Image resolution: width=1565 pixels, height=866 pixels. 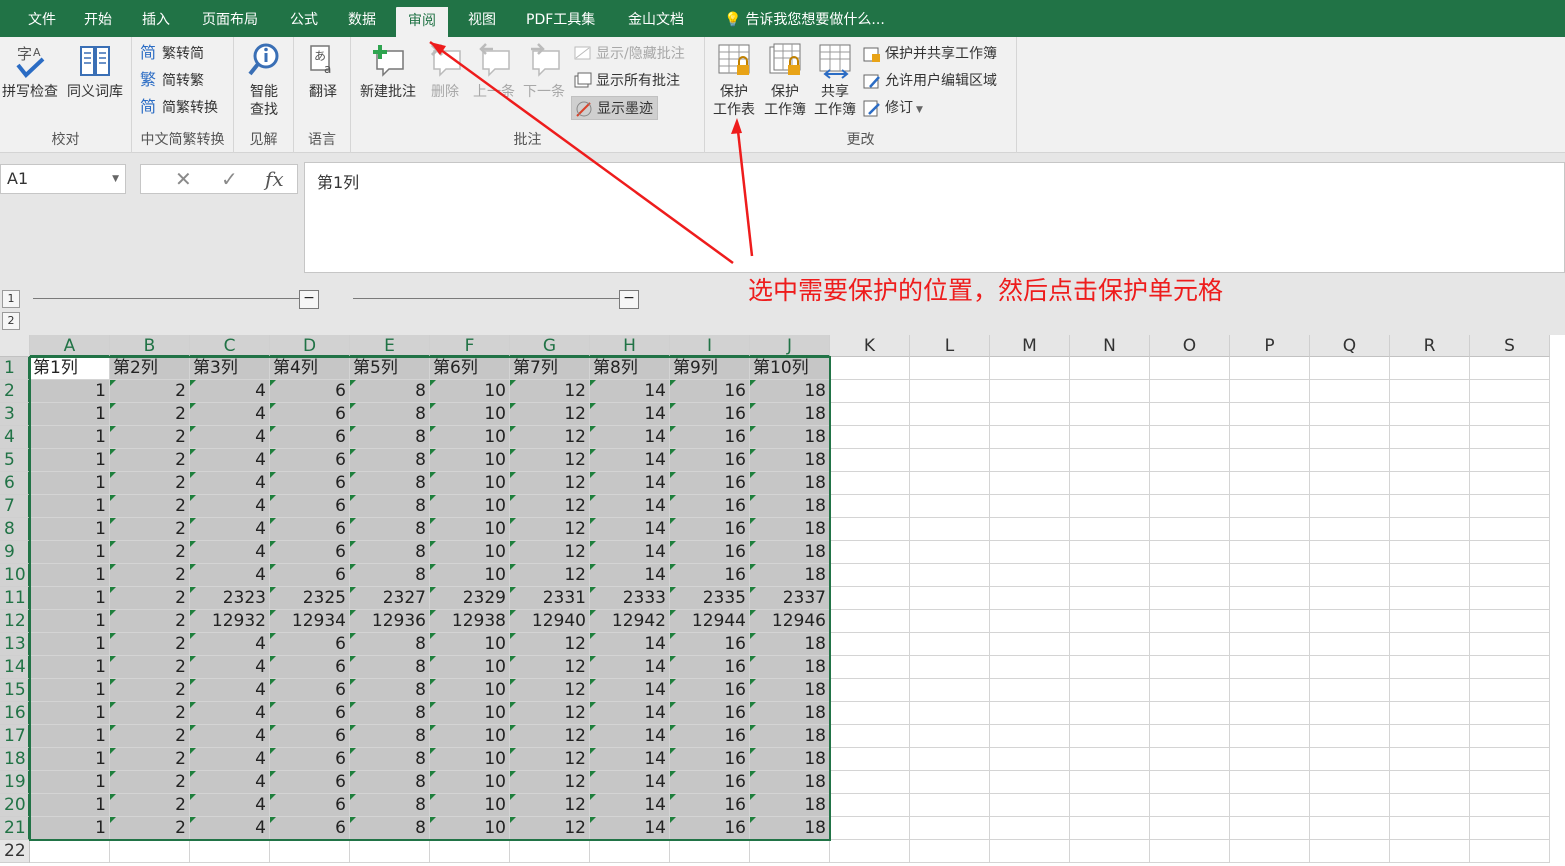 I want to click on tab-7: 视图, so click(x=482, y=18).